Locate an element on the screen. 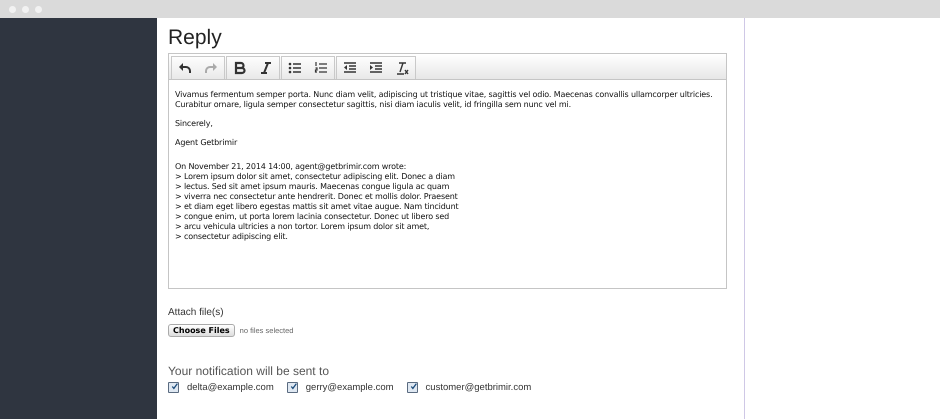  message-paragraph: Agent Getbrimir is located at coordinates (206, 143).